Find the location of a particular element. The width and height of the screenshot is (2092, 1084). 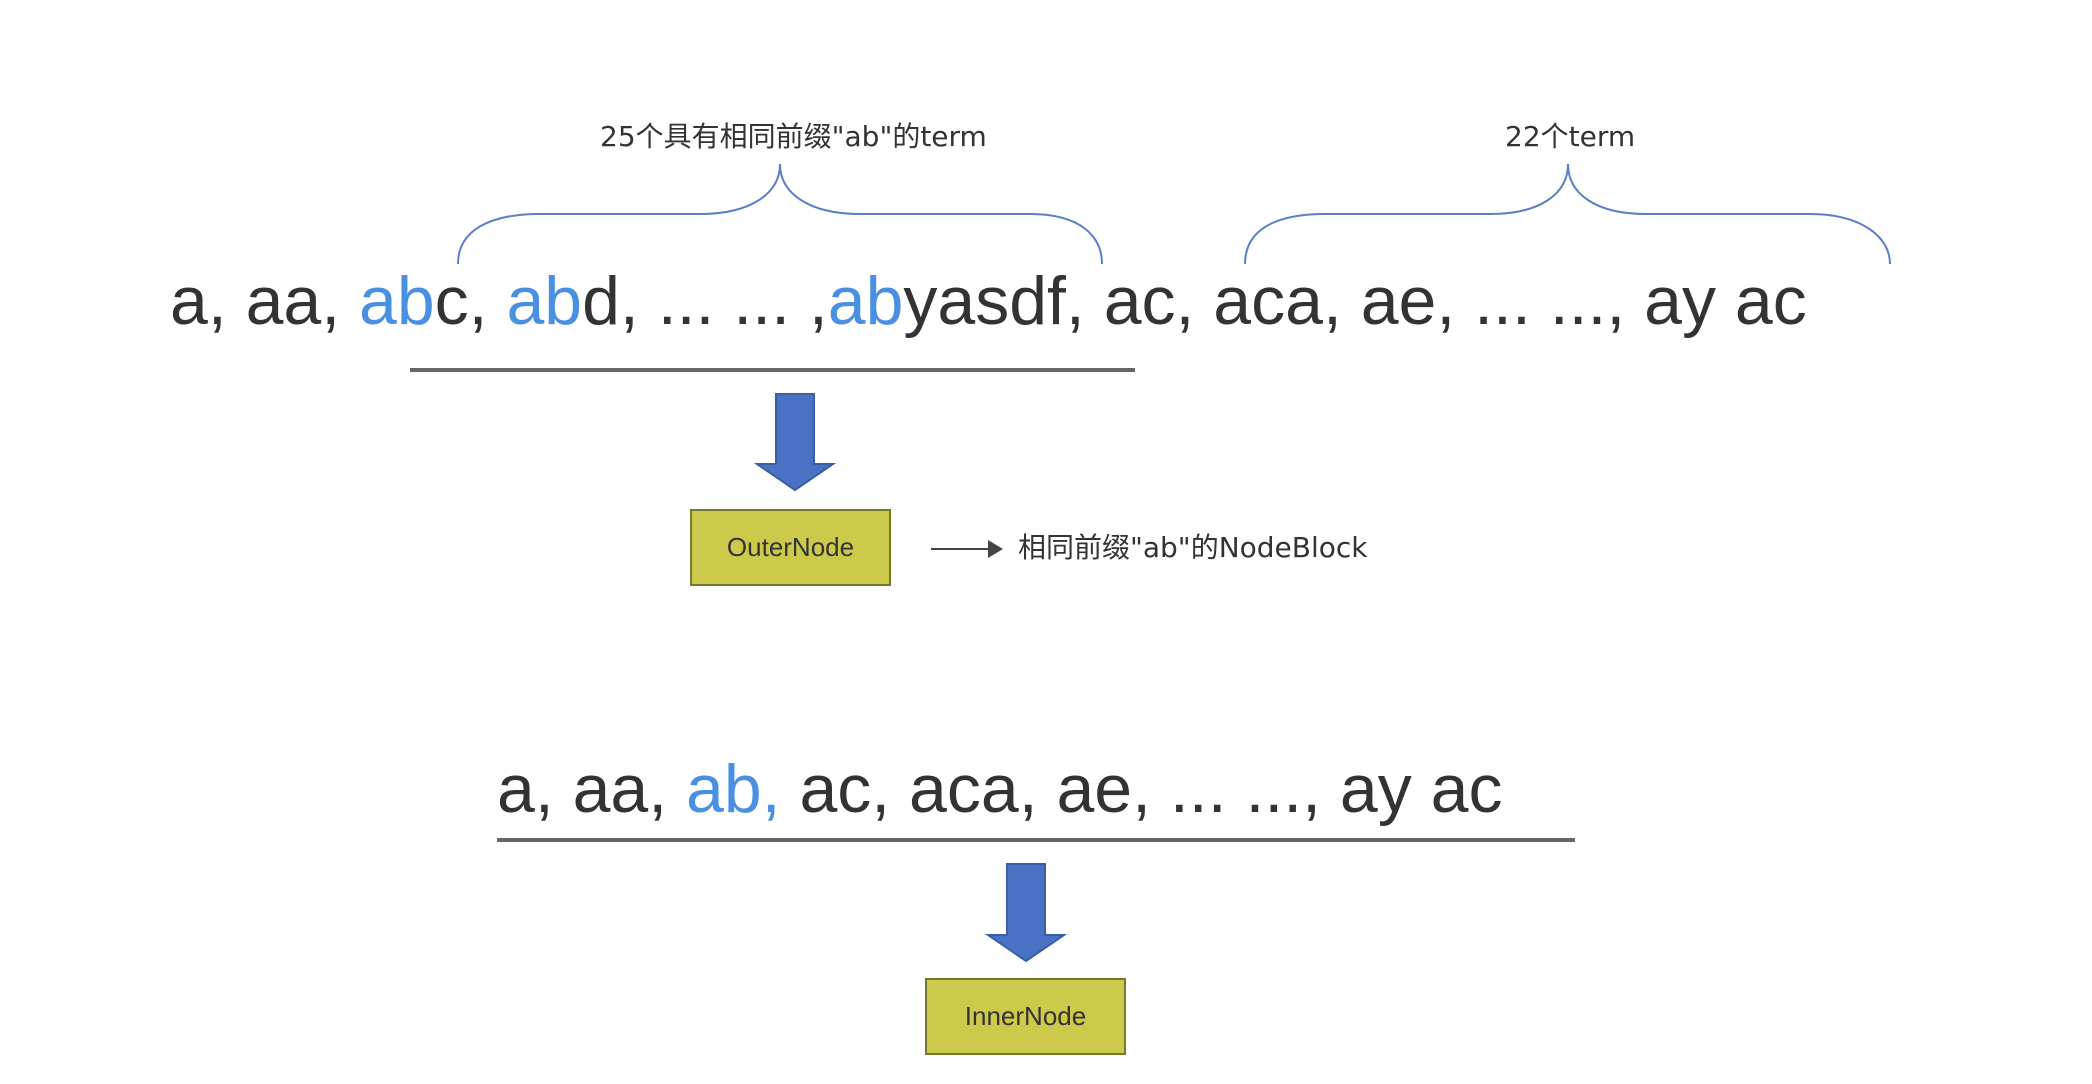

top-group-underline is located at coordinates (772, 370).